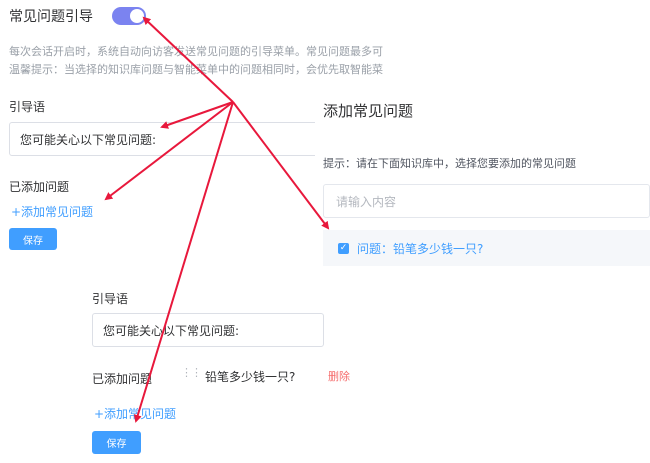 The image size is (650, 463). Describe the element at coordinates (196, 51) in the screenshot. I see `description-line-1: 每次会话开启时，系统自动向访客发送常见问题的引导菜单。常见问题最多可` at that location.